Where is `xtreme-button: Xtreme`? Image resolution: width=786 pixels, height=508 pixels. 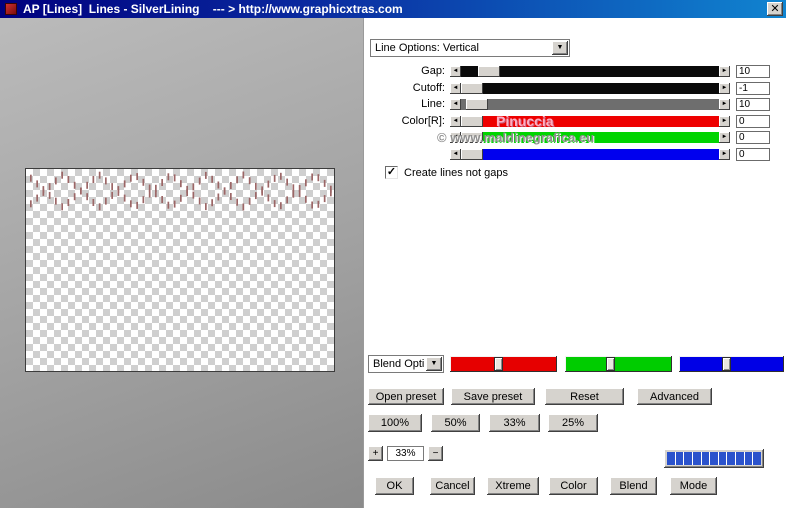 xtreme-button: Xtreme is located at coordinates (513, 486).